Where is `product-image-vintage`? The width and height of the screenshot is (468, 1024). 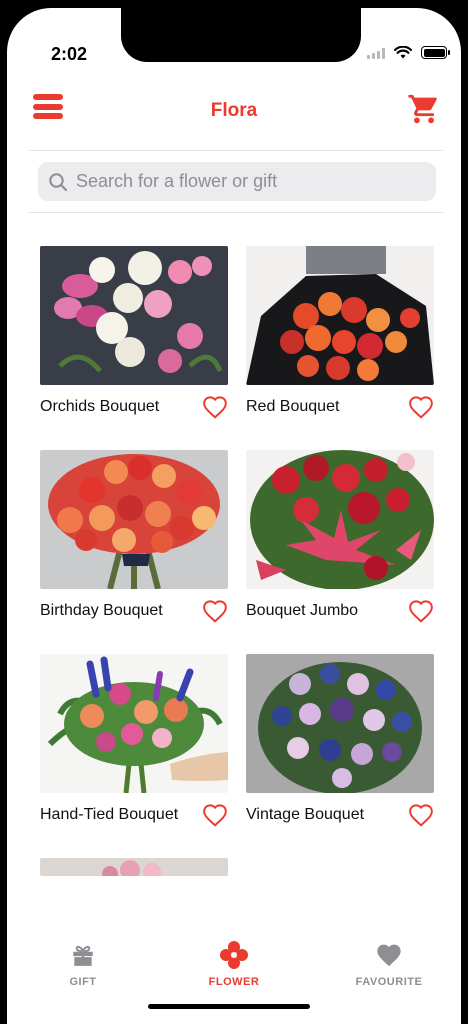 product-image-vintage is located at coordinates (340, 723).